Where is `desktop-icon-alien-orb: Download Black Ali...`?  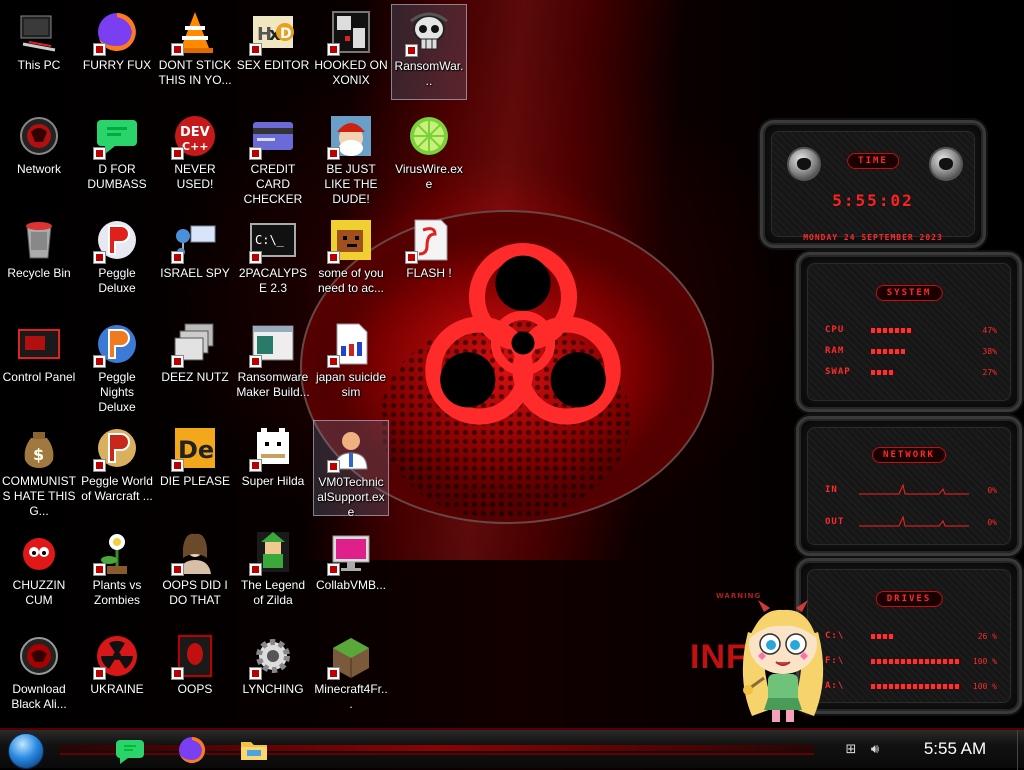
desktop-icon-alien-orb: Download Black Ali... is located at coordinates (39, 676).